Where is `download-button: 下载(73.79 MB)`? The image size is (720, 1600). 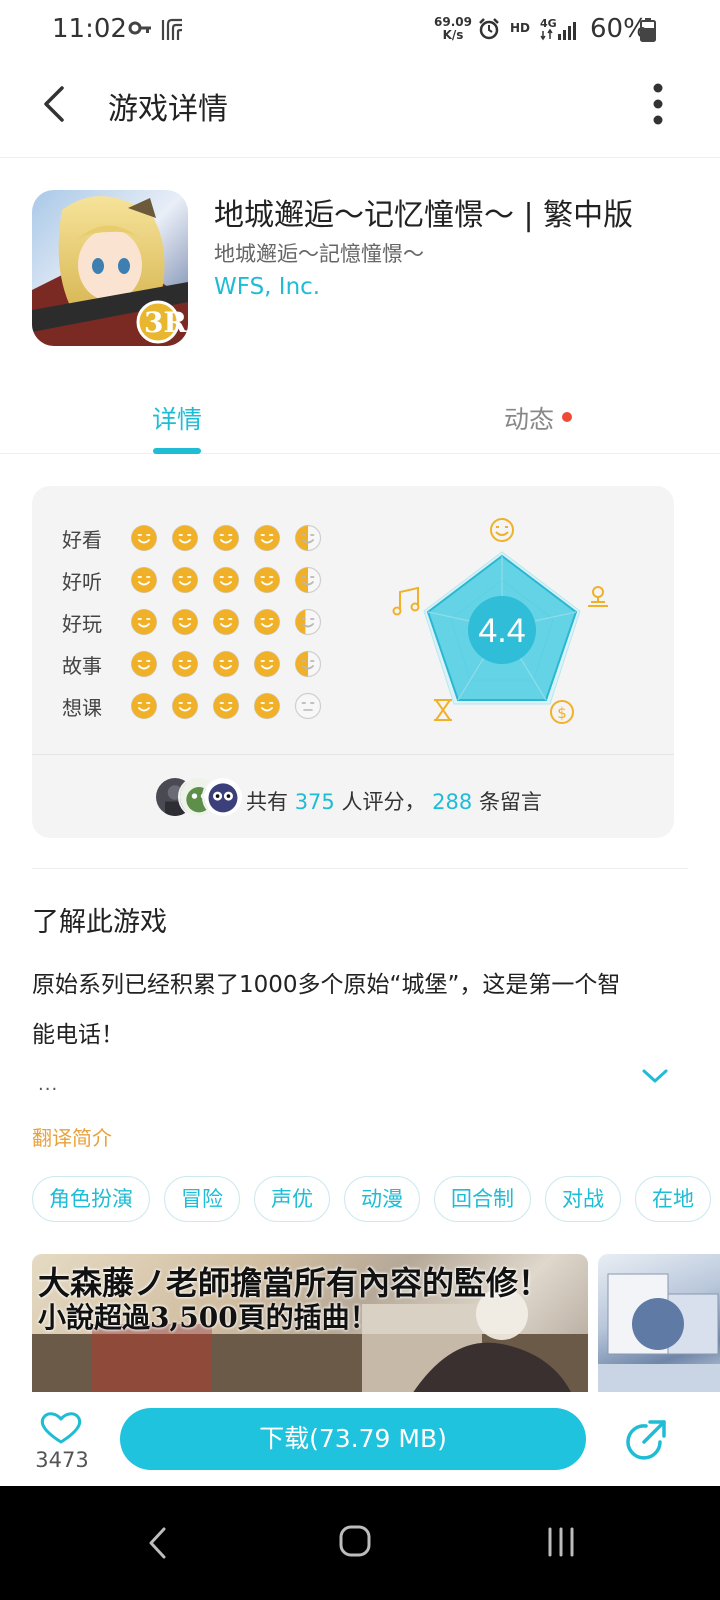 download-button: 下载(73.79 MB) is located at coordinates (353, 1439).